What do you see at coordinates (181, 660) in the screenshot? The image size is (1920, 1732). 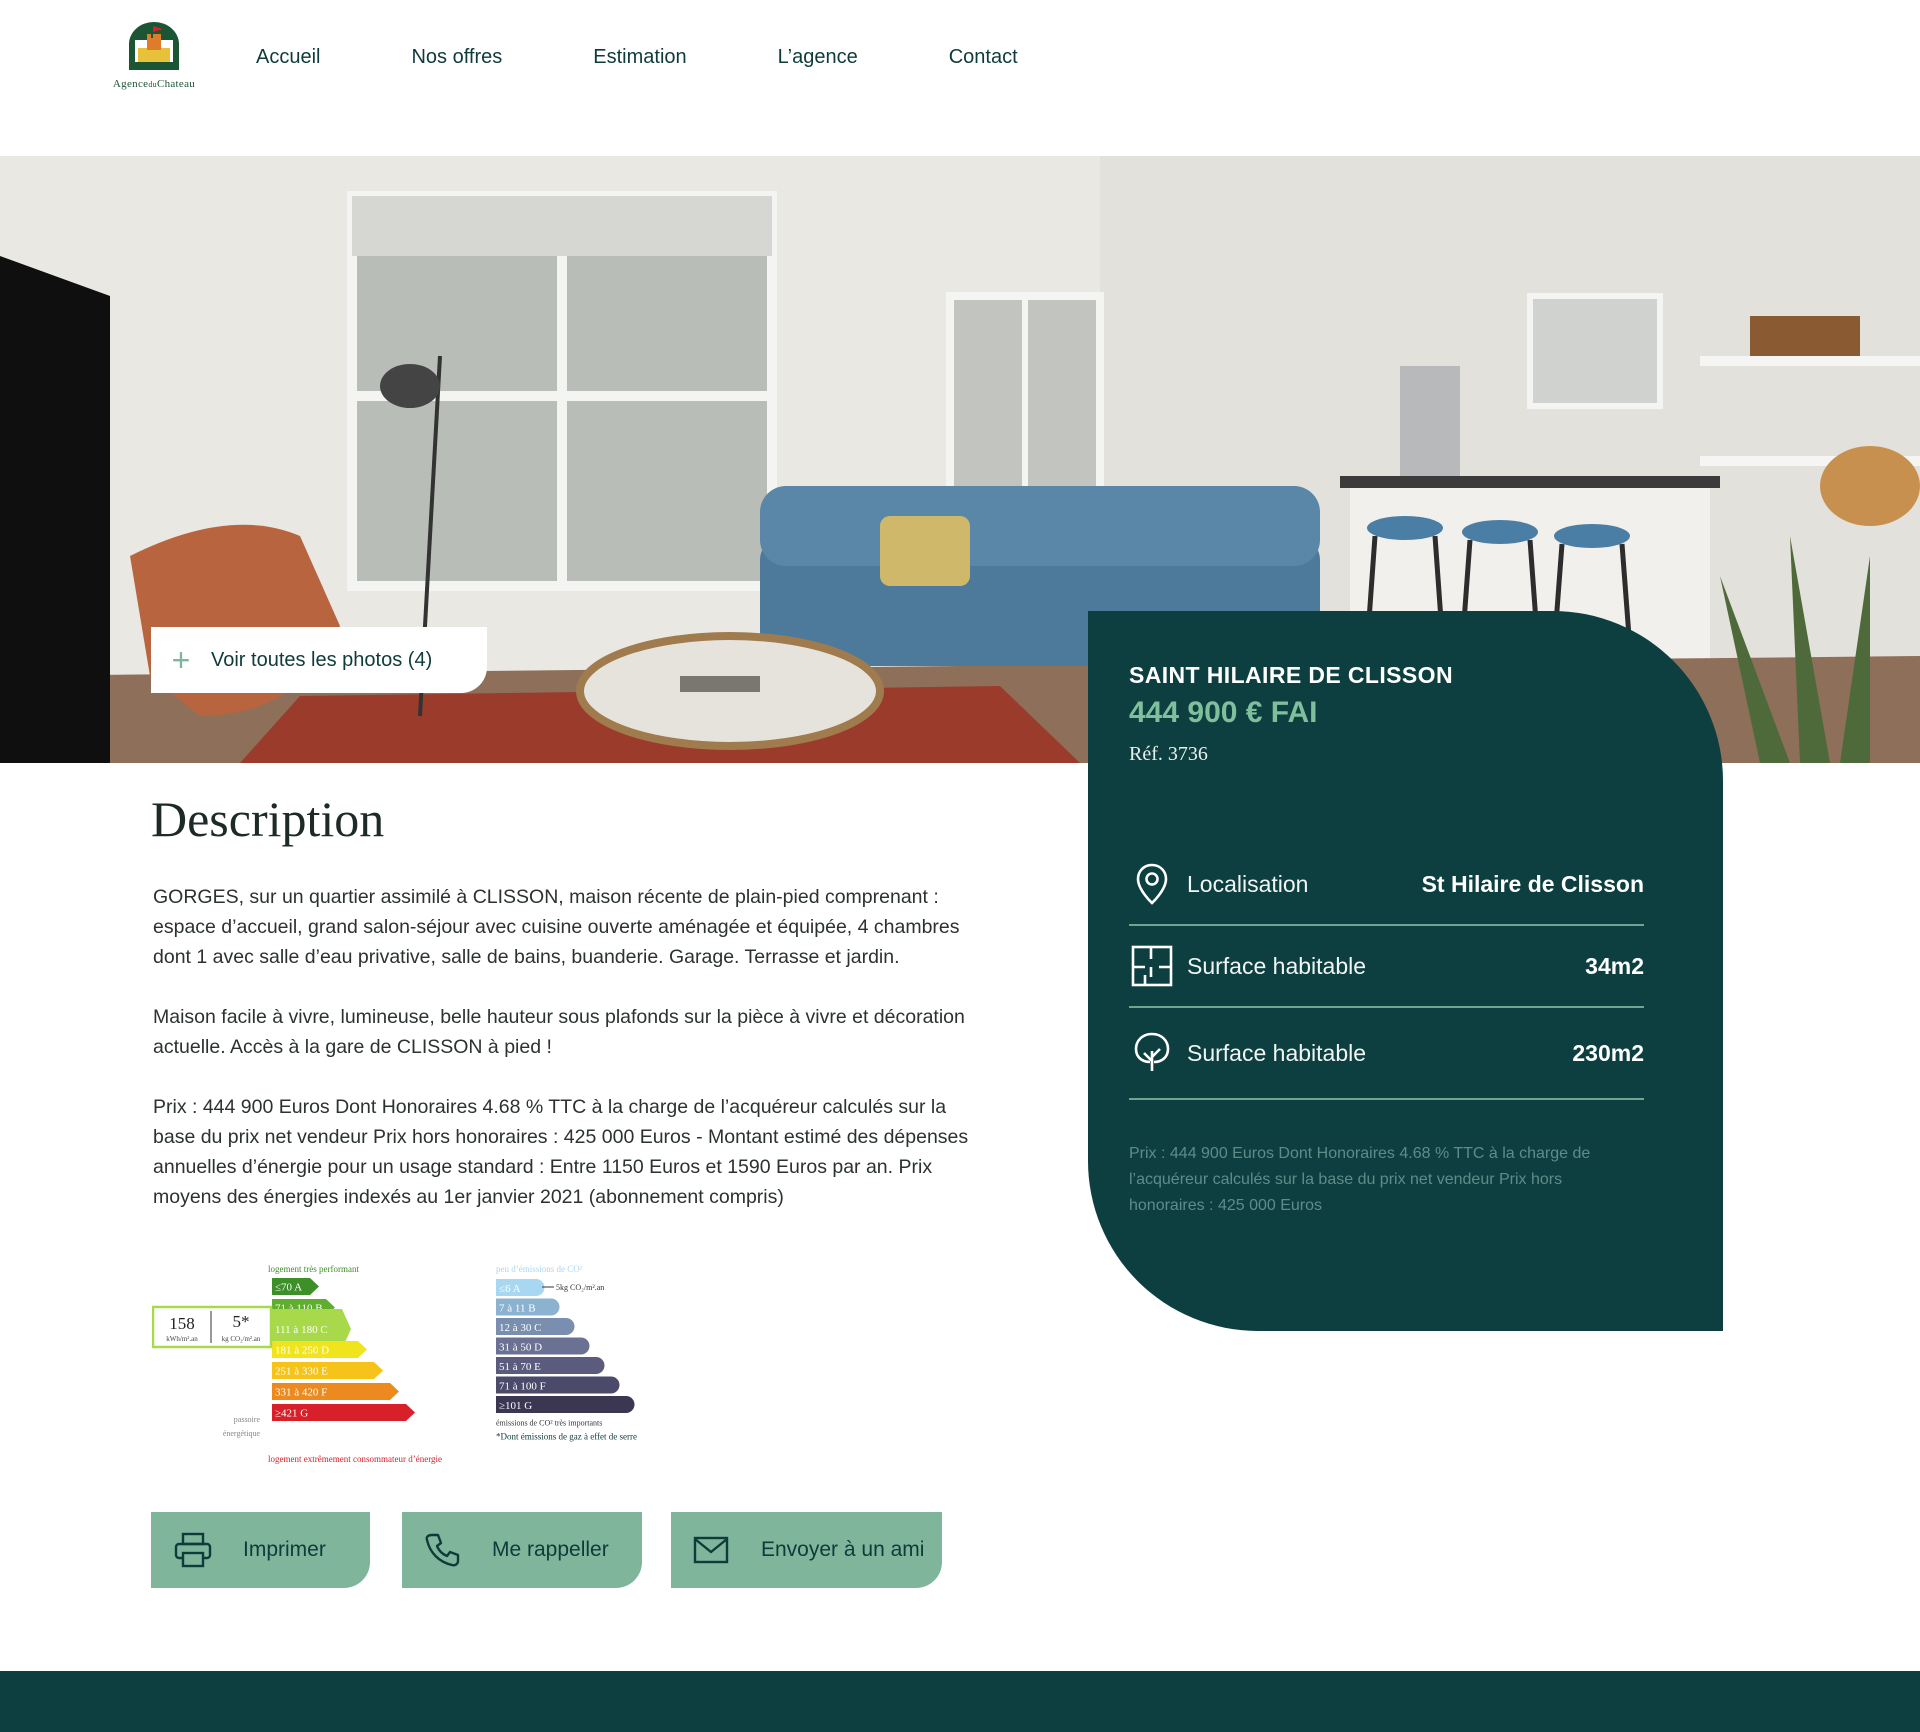 I see `plus-icon: +` at bounding box center [181, 660].